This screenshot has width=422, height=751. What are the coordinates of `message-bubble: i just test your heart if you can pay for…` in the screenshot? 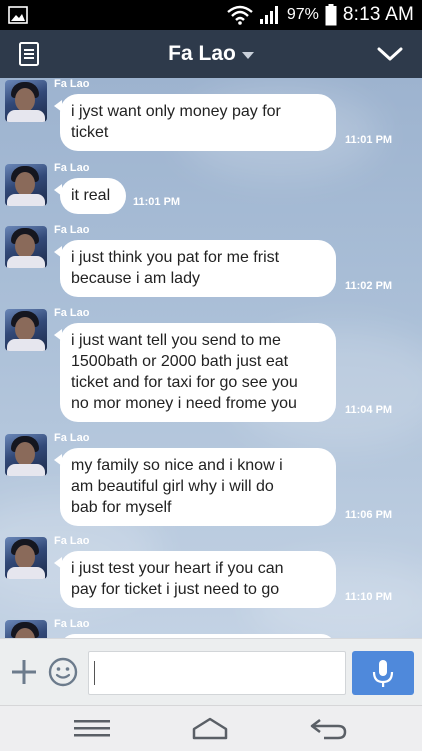 It's located at (195, 579).